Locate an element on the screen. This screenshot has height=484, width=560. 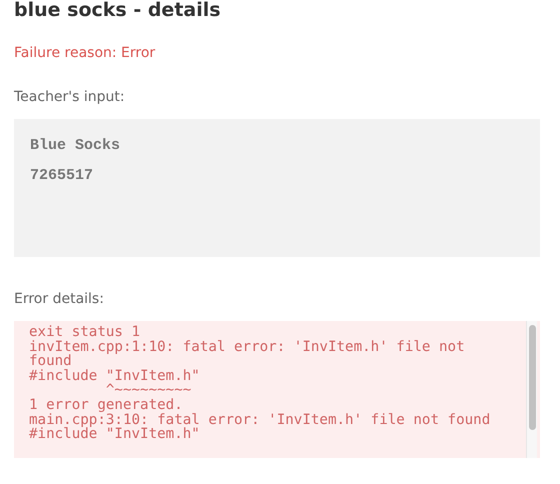
error-line: 1 error generated. is located at coordinates (106, 405).